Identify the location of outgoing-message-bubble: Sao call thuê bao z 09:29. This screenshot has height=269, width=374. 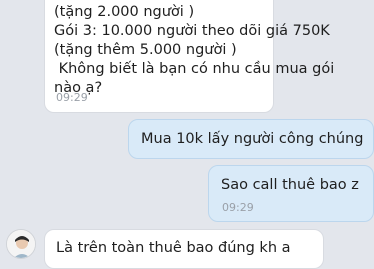
(291, 193).